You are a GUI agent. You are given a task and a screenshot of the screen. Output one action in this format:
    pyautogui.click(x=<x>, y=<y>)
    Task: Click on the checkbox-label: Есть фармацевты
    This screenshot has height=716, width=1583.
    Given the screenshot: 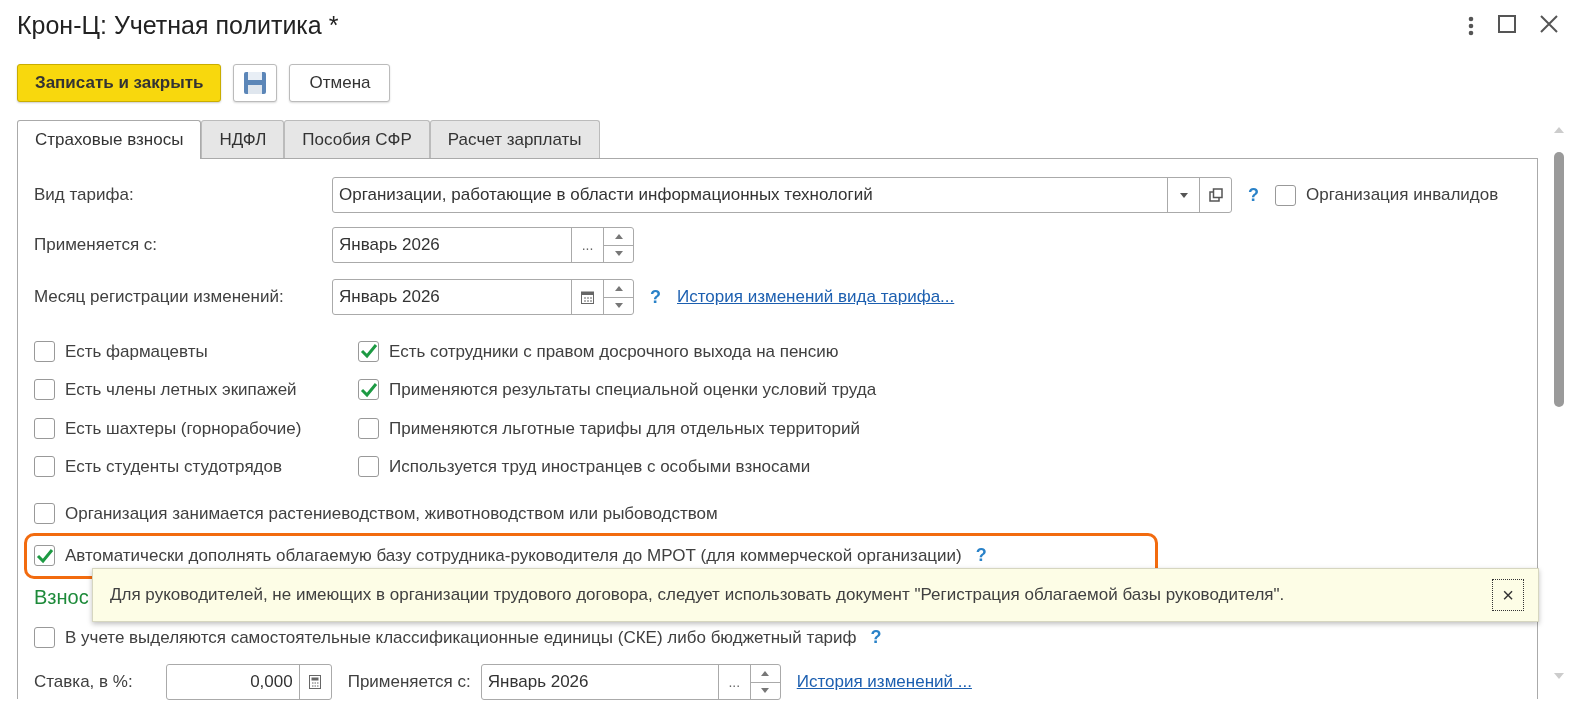 What is the action you would take?
    pyautogui.click(x=136, y=351)
    